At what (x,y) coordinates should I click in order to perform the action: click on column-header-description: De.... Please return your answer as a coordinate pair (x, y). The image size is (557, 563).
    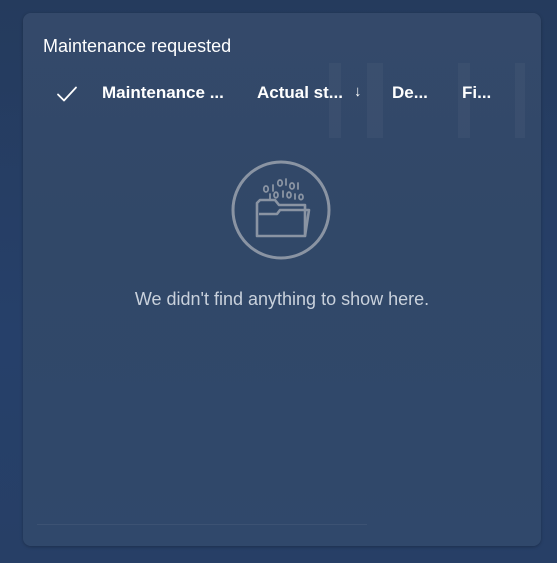
    Looking at the image, I should click on (410, 93).